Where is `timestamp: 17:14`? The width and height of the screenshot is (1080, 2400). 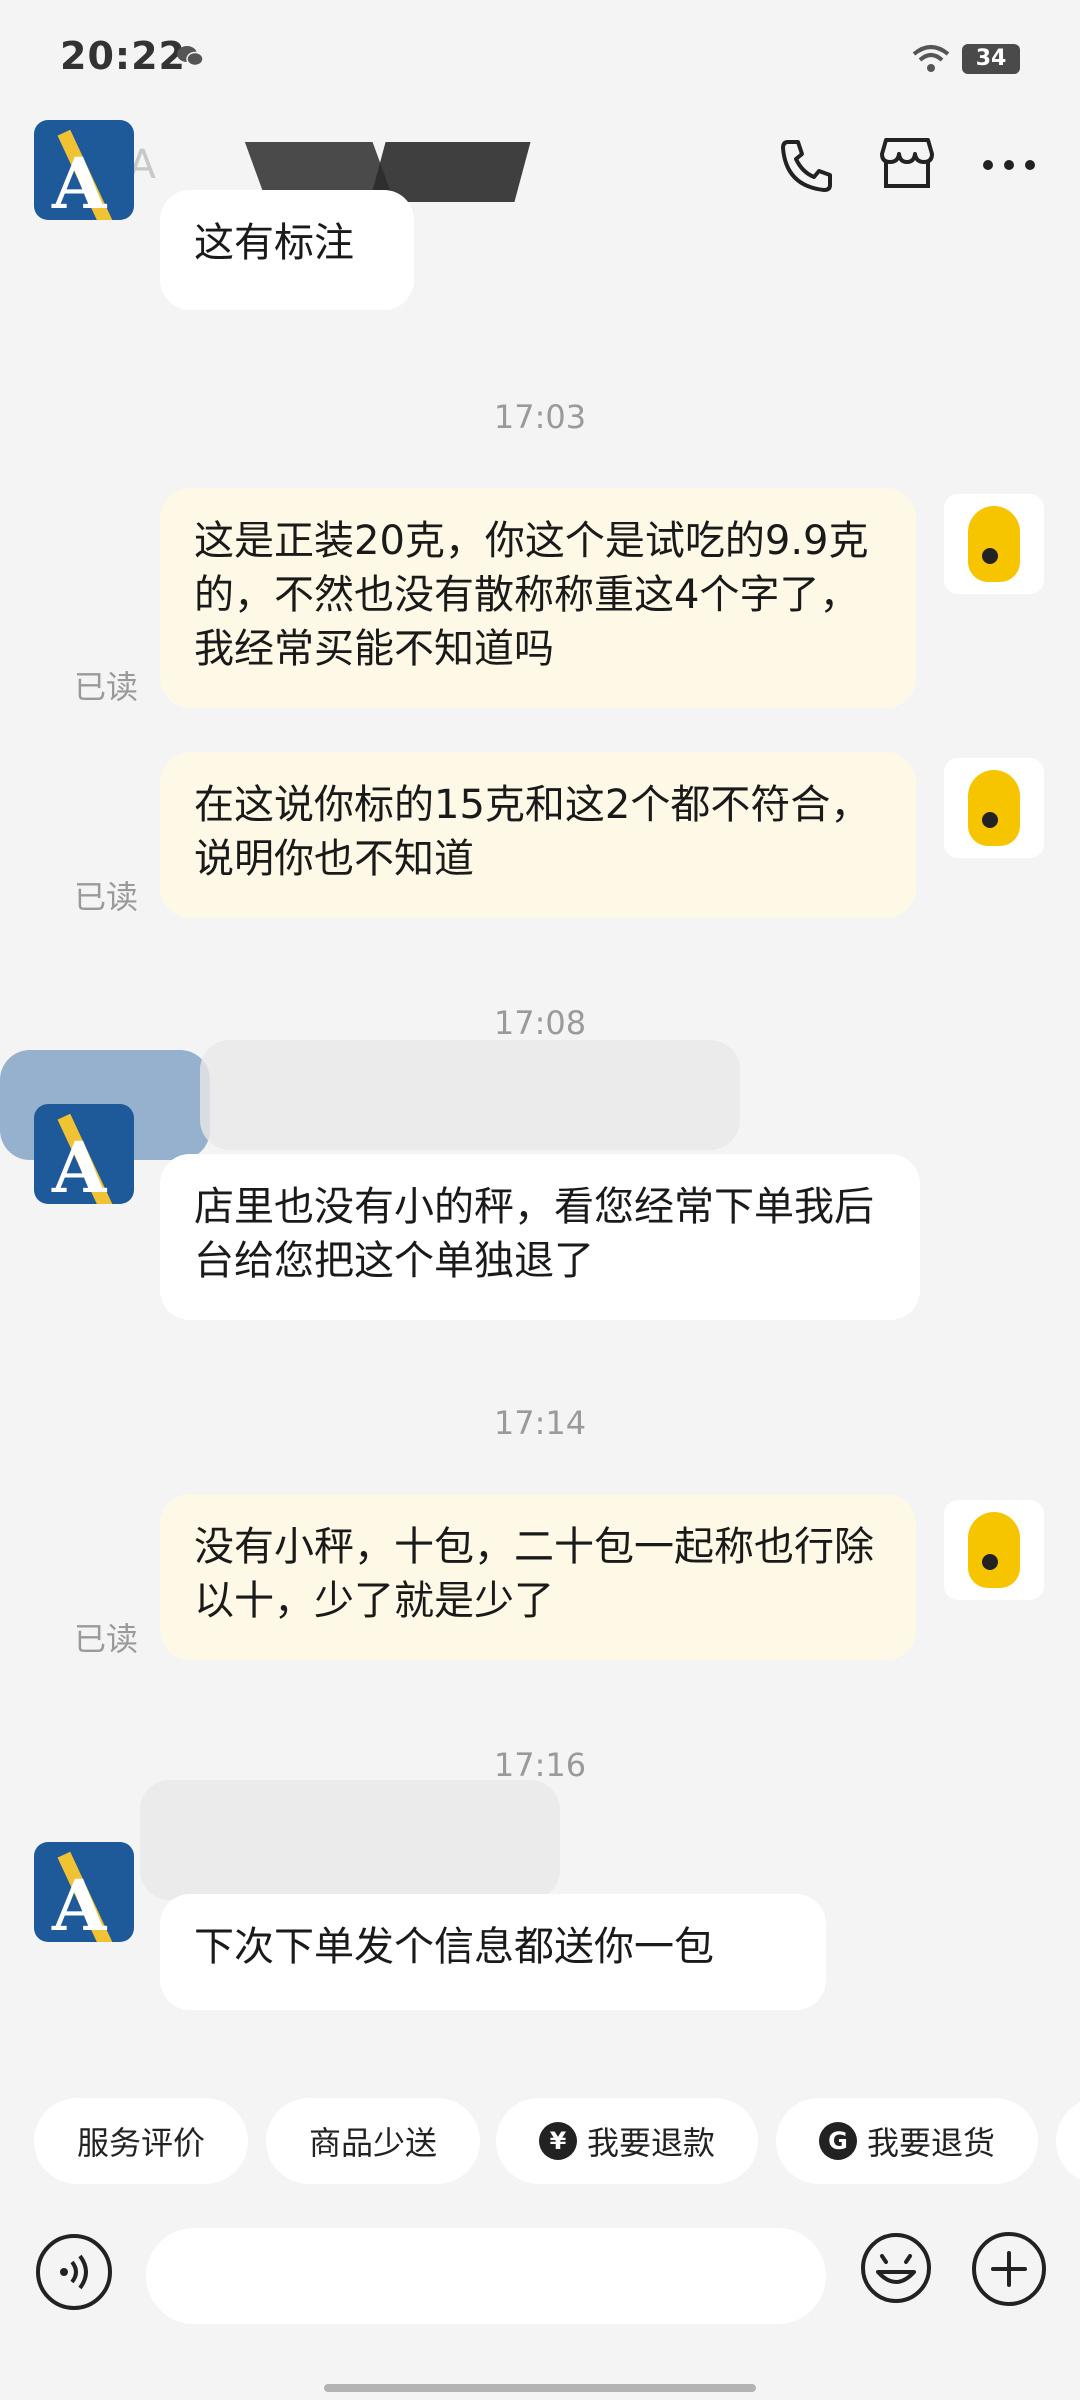 timestamp: 17:14 is located at coordinates (540, 1423).